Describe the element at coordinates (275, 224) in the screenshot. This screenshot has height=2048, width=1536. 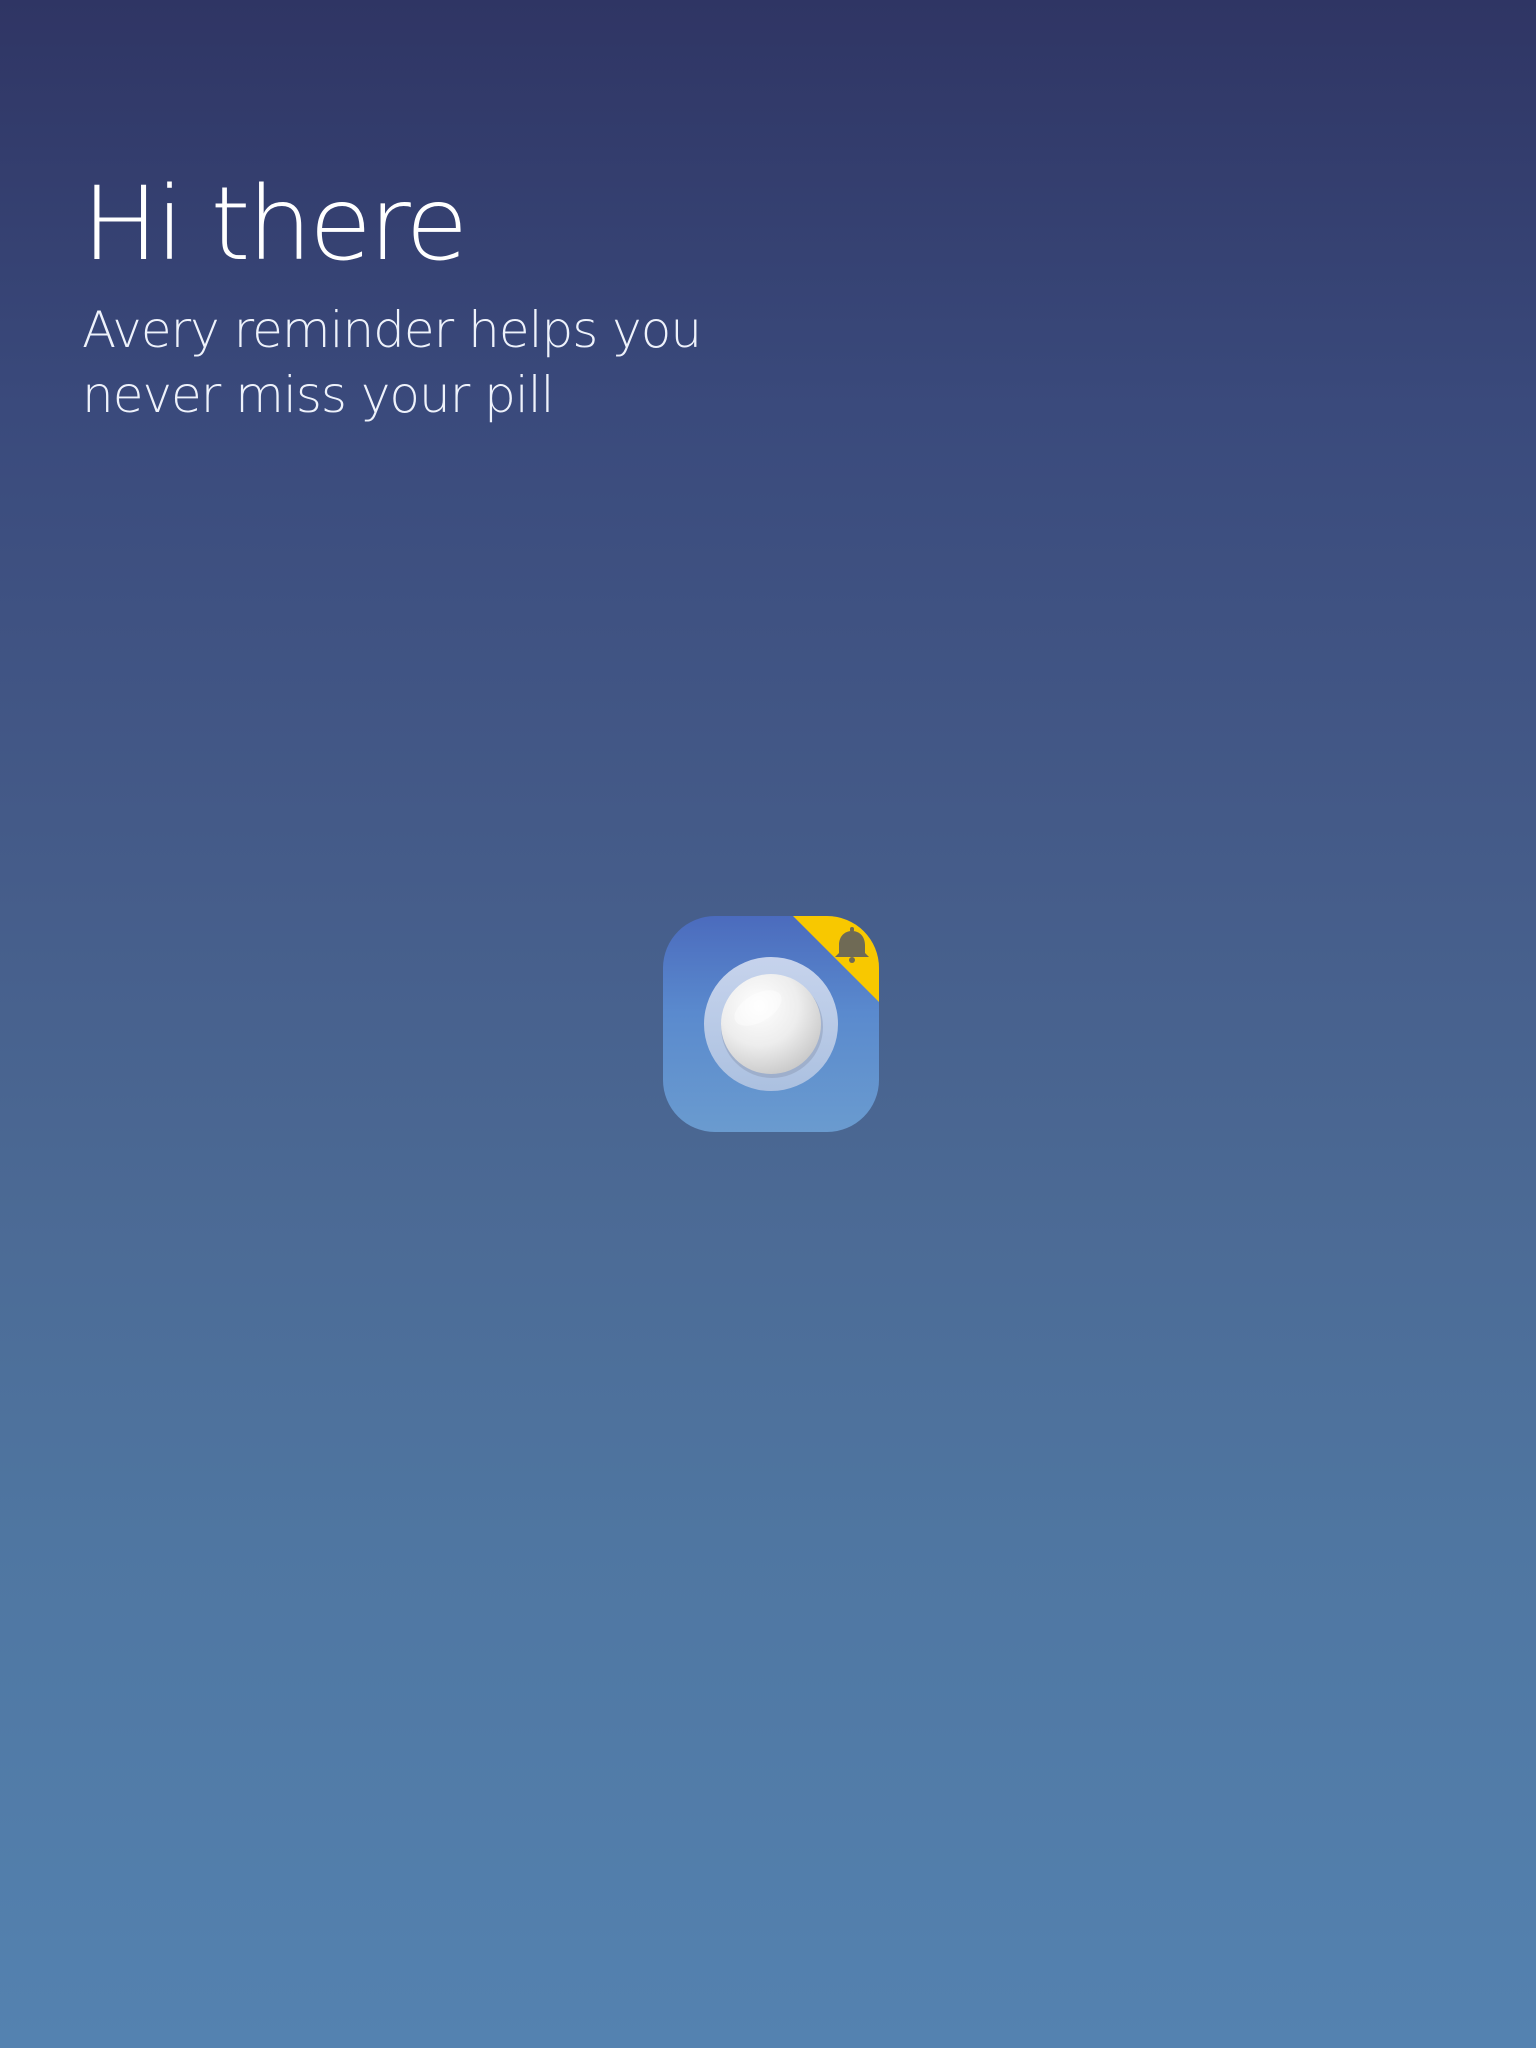
I see `welcome-title: Hi there` at that location.